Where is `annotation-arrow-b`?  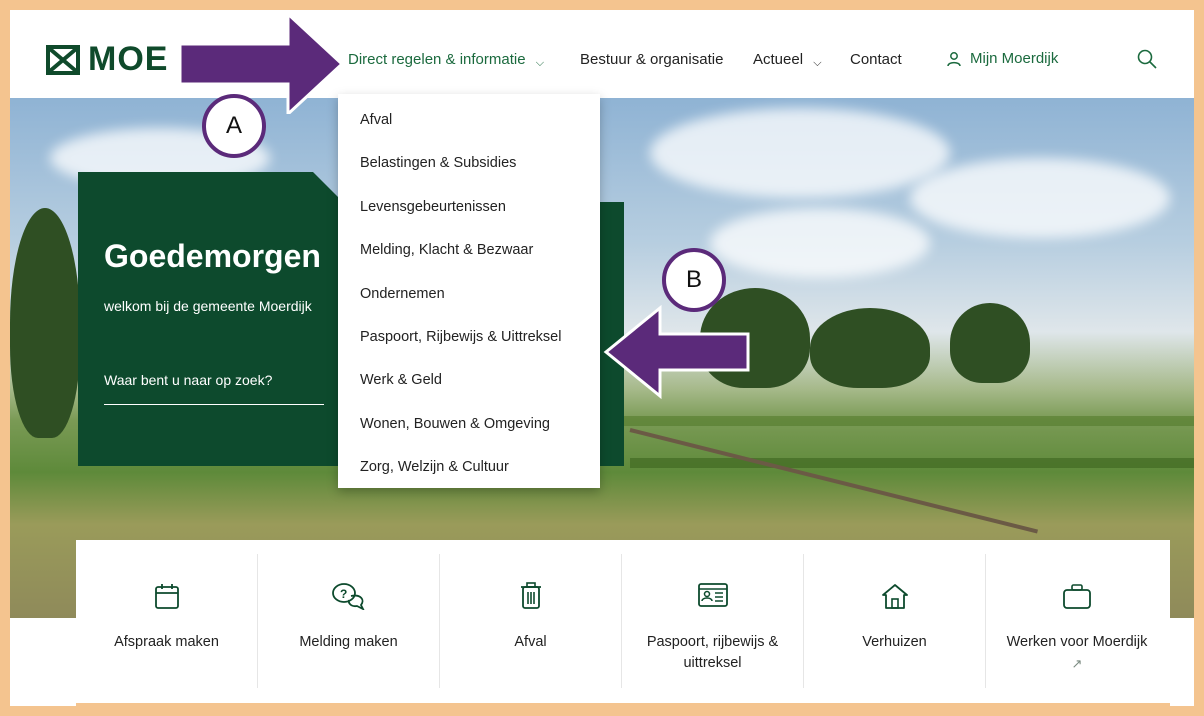
annotation-arrow-b is located at coordinates (676, 352).